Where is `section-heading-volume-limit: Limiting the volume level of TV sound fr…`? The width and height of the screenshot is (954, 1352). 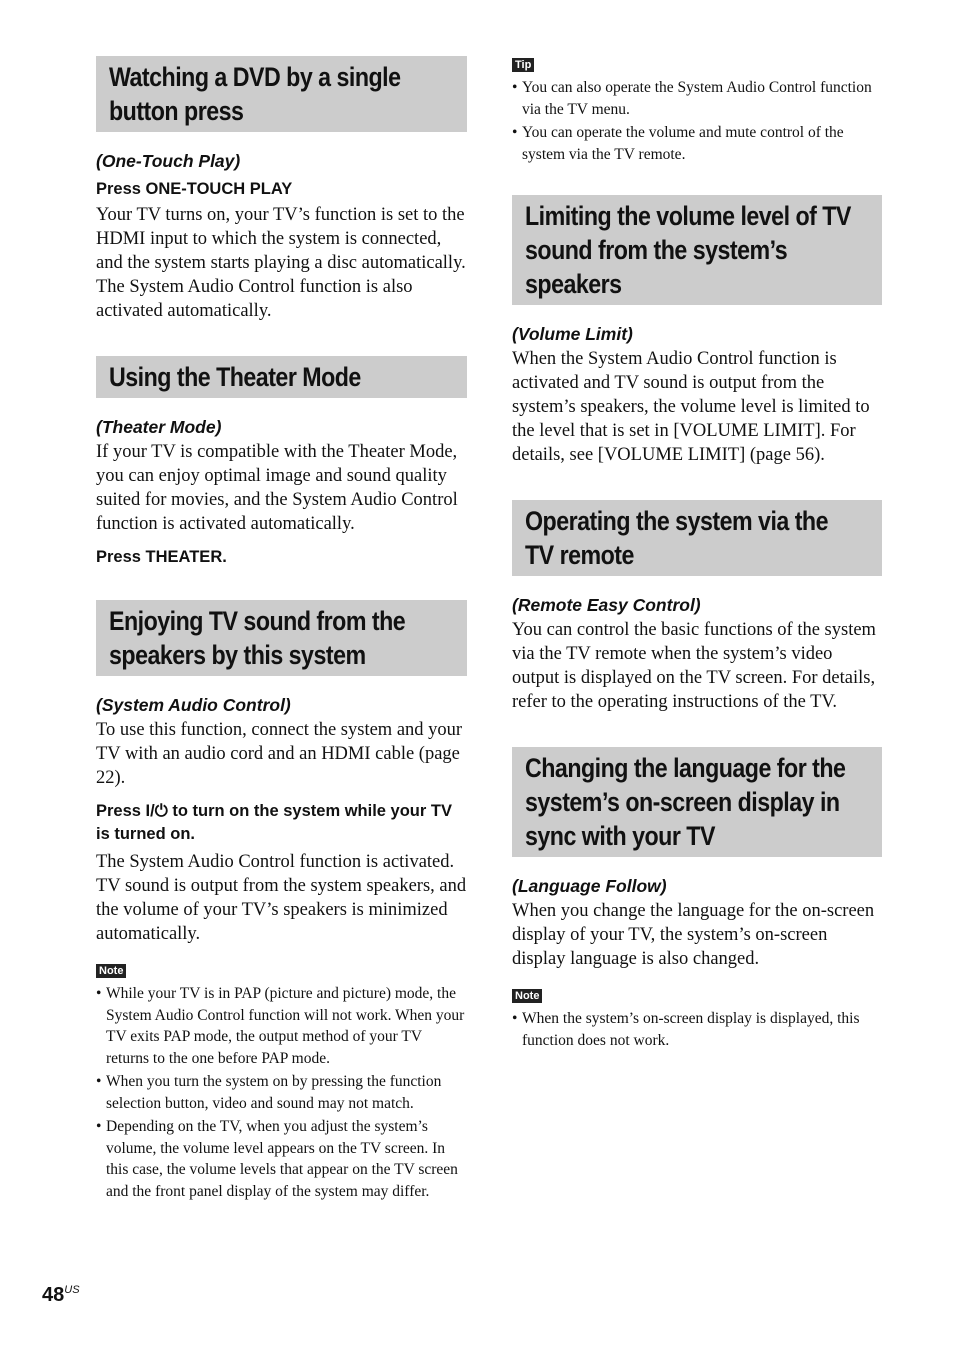
section-heading-volume-limit: Limiting the volume level of TV sound fr… is located at coordinates (697, 250).